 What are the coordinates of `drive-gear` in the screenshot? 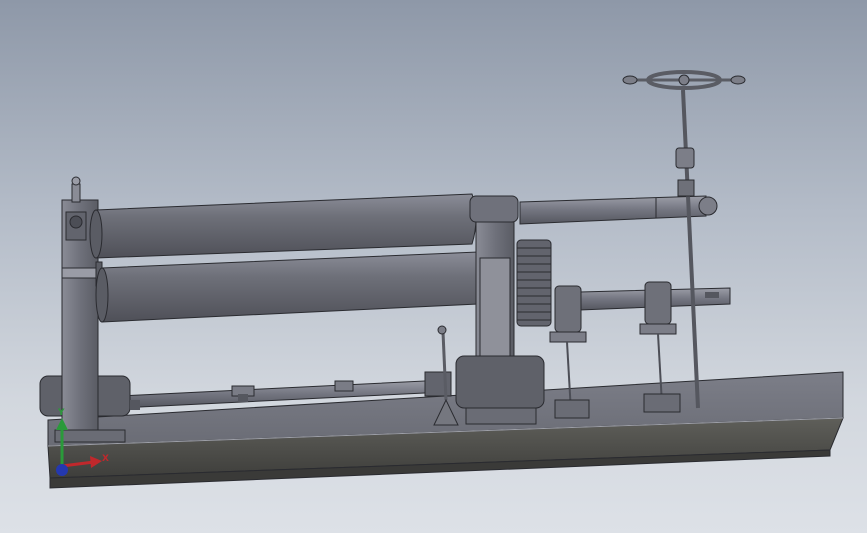 It's located at (534, 283).